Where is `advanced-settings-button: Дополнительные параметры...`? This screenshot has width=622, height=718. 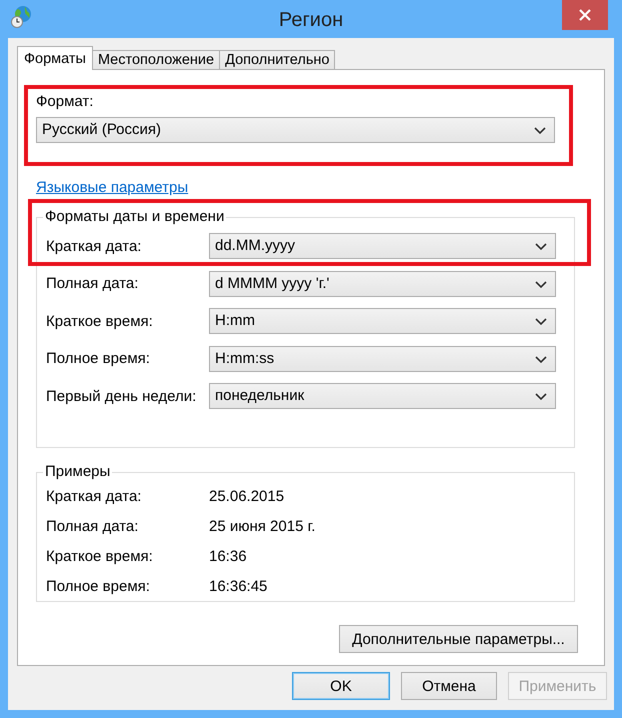 advanced-settings-button: Дополнительные параметры... is located at coordinates (458, 639).